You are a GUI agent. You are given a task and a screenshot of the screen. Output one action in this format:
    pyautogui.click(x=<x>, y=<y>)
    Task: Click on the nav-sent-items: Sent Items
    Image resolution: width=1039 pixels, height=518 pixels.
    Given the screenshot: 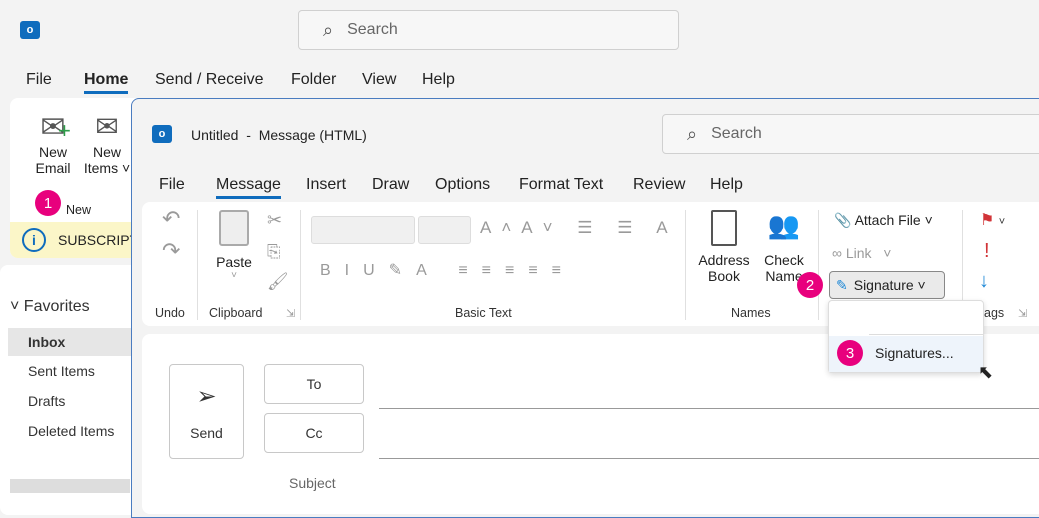 What is the action you would take?
    pyautogui.click(x=61, y=371)
    